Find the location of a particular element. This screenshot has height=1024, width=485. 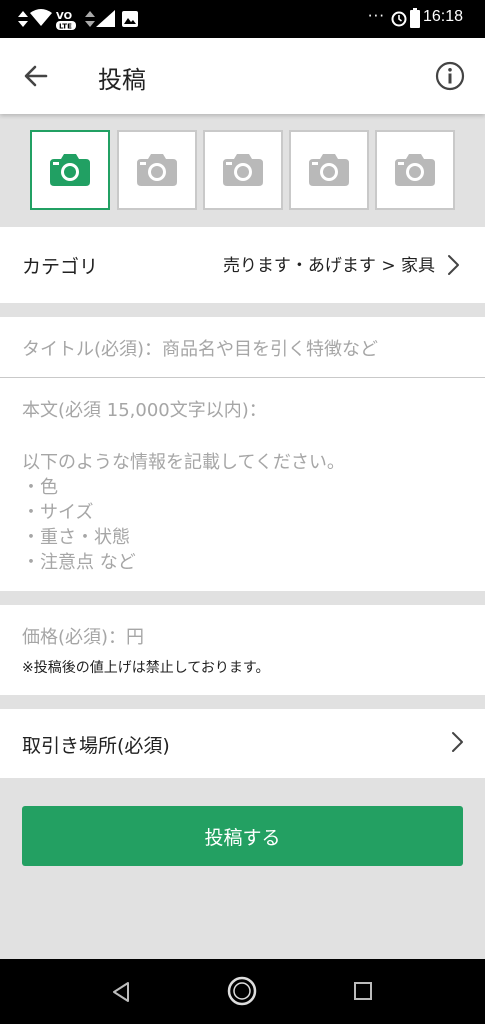

info-circle-icon is located at coordinates (450, 76).